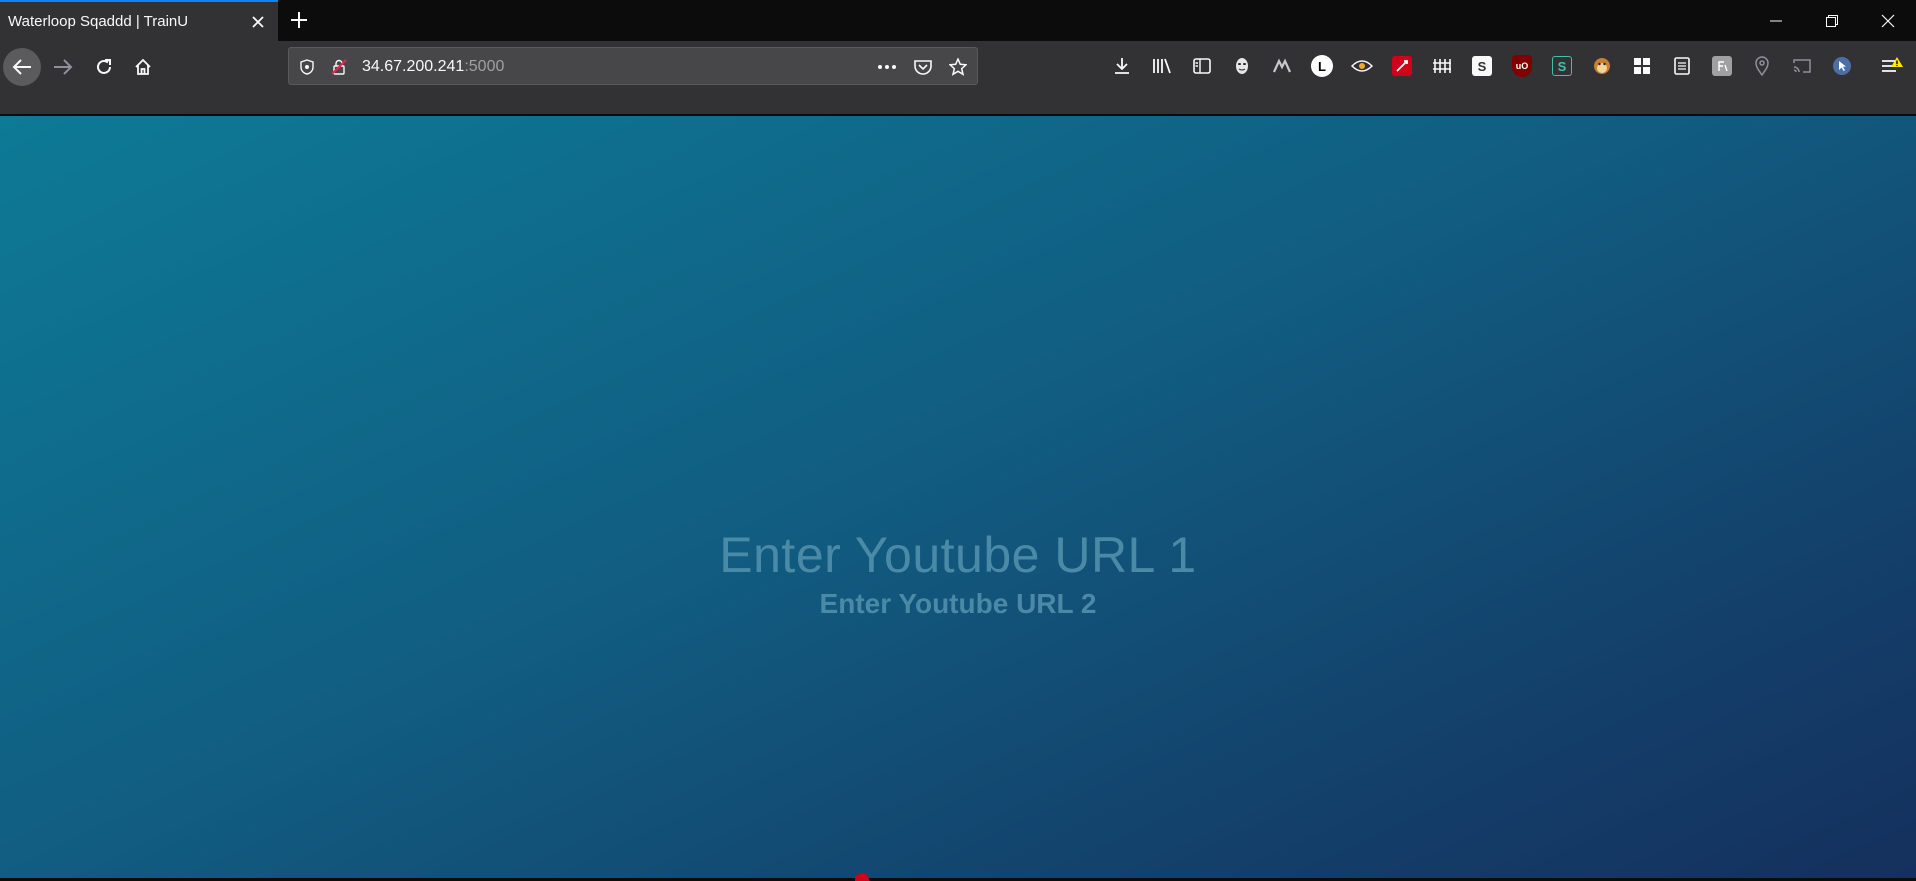 Image resolution: width=1916 pixels, height=881 pixels. I want to click on url-port: :5000, so click(484, 66).